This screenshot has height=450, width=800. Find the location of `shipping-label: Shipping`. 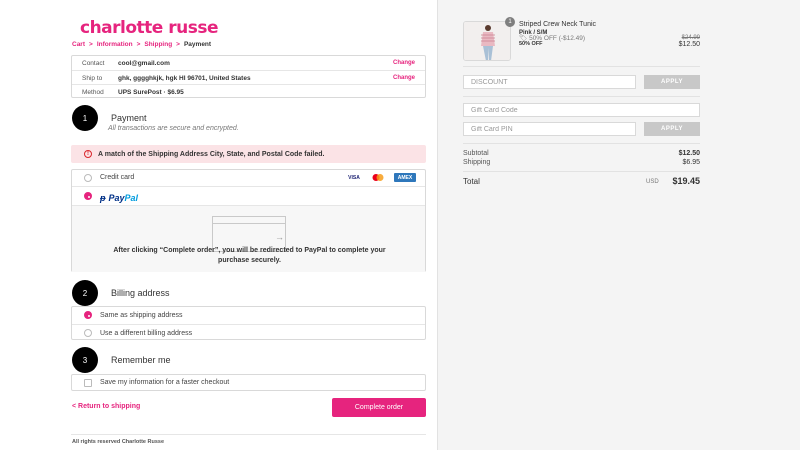

shipping-label: Shipping is located at coordinates (477, 162).